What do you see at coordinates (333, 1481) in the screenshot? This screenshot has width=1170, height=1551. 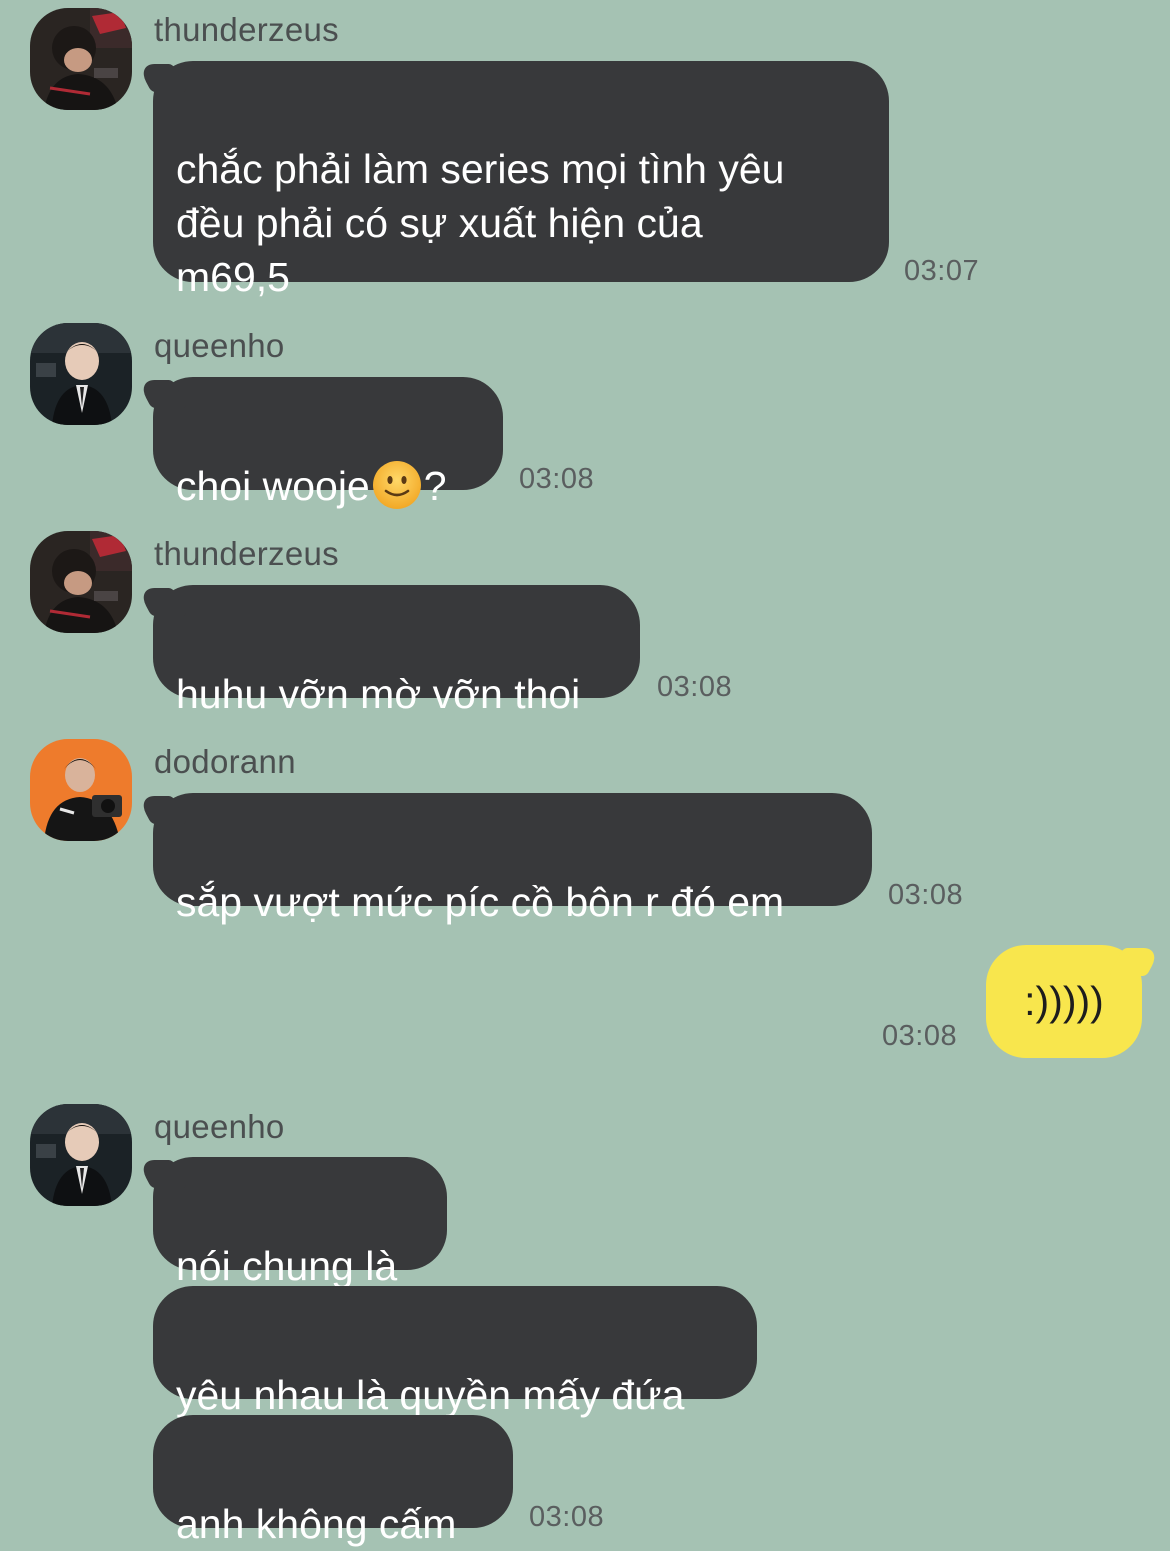 I see `message-bubble: anh không cấm` at bounding box center [333, 1481].